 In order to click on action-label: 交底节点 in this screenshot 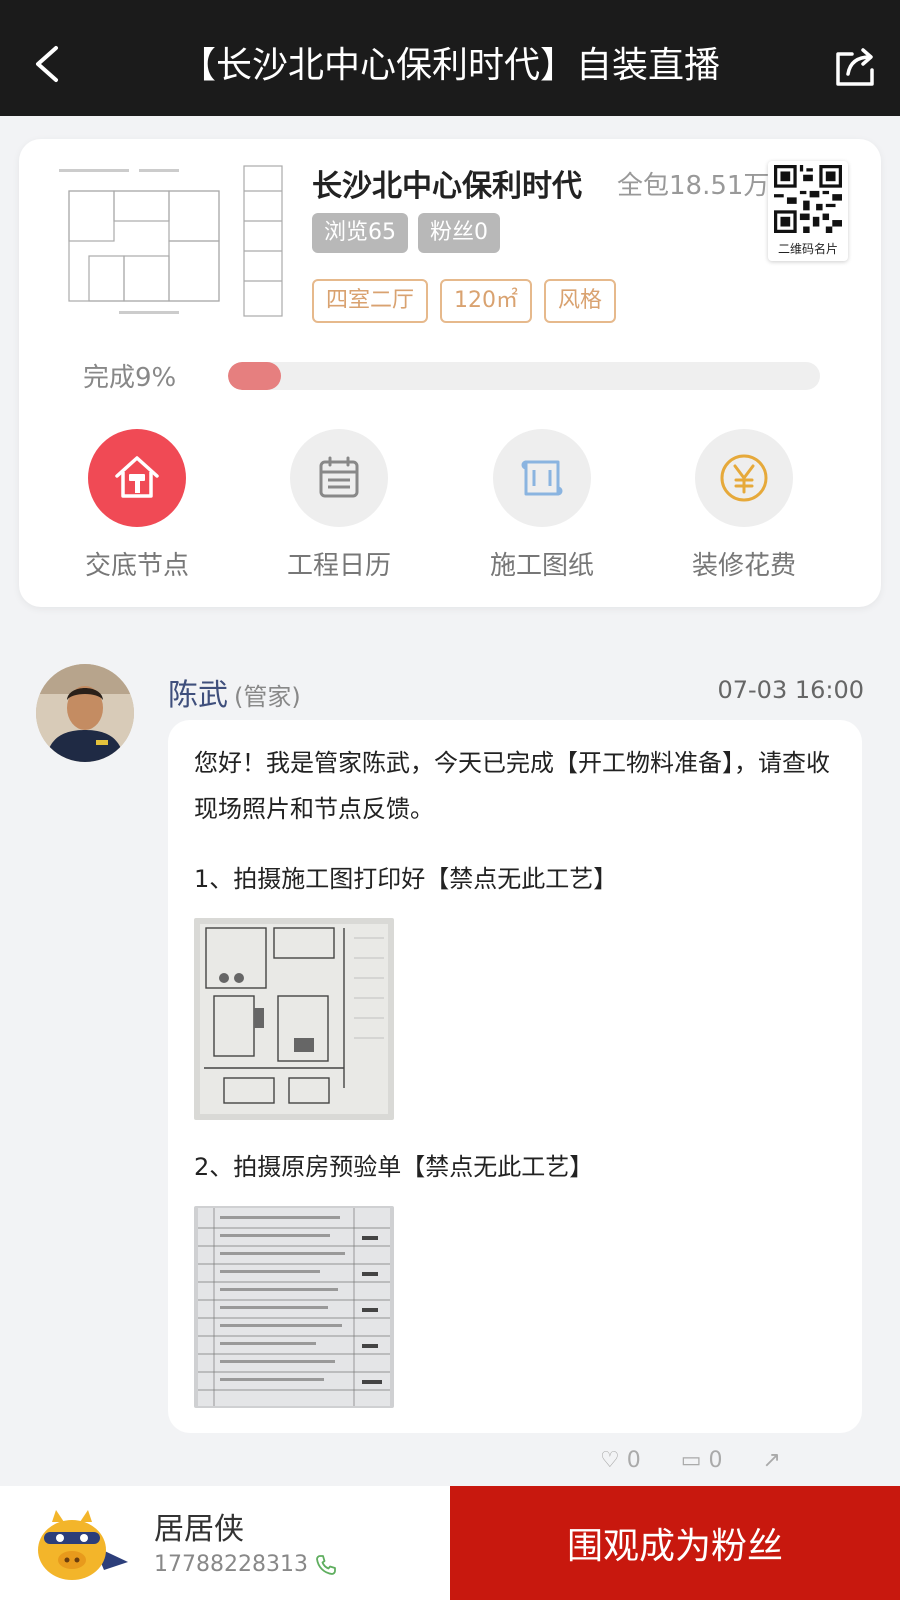, I will do `click(136, 566)`.